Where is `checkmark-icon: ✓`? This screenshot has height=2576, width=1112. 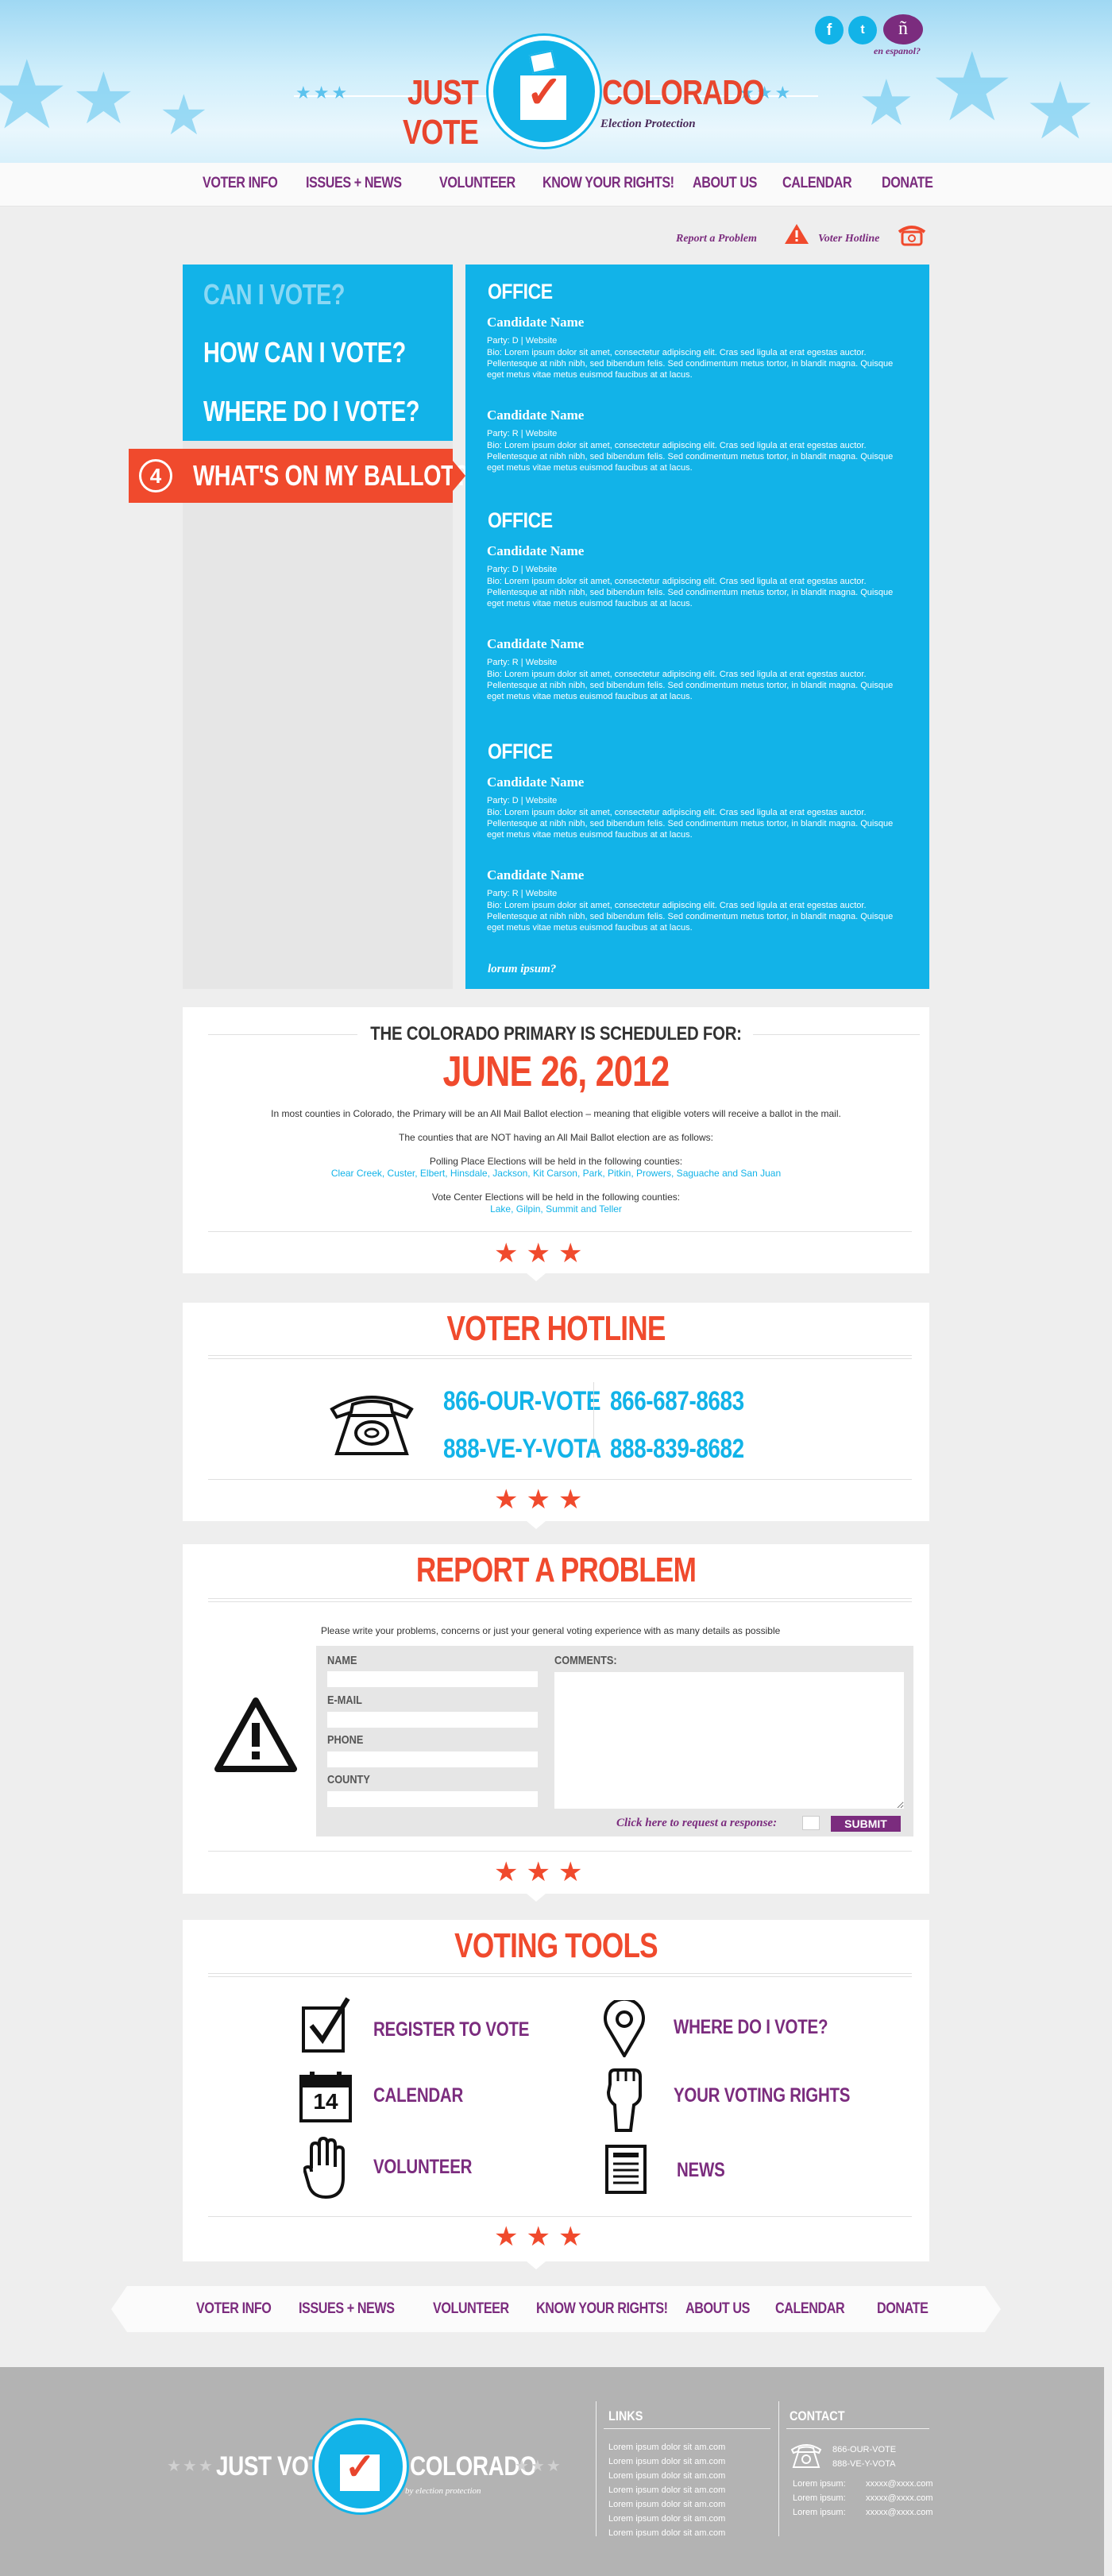
checkmark-icon: ✓ is located at coordinates (544, 92).